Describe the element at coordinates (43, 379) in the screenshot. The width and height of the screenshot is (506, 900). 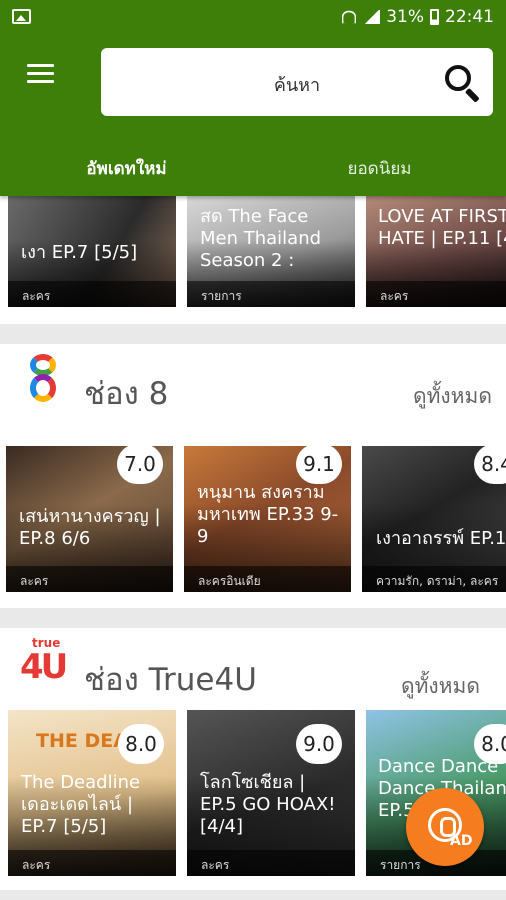
I see `channel-8-logo` at that location.